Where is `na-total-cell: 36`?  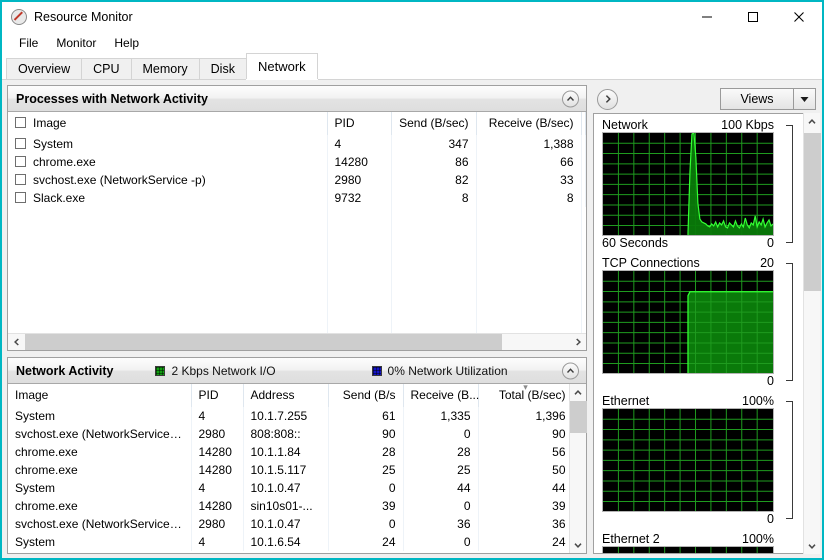 na-total-cell: 36 is located at coordinates (523, 524).